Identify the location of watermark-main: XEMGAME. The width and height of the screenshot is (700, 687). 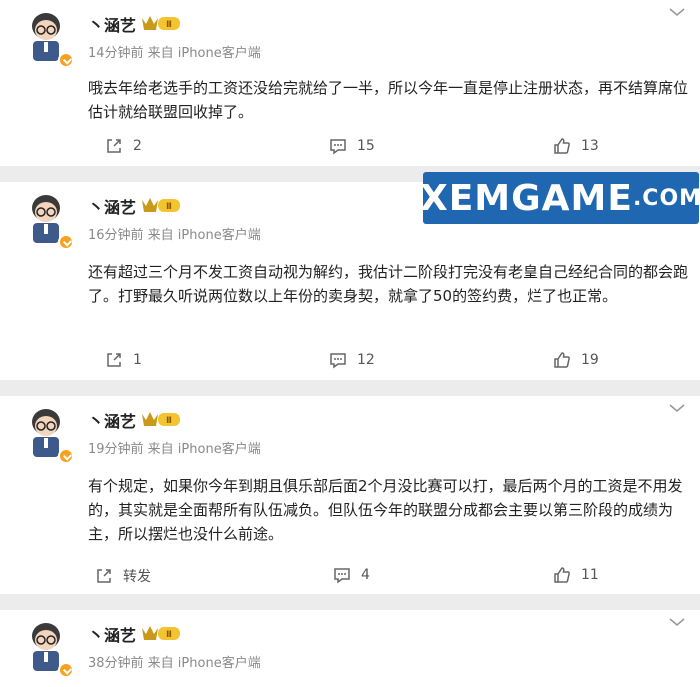
(526, 198).